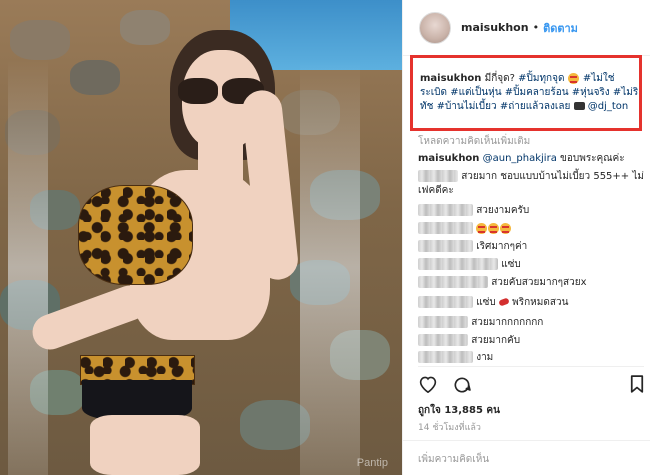  Describe the element at coordinates (485, 357) in the screenshot. I see `comment-text: งาม` at that location.